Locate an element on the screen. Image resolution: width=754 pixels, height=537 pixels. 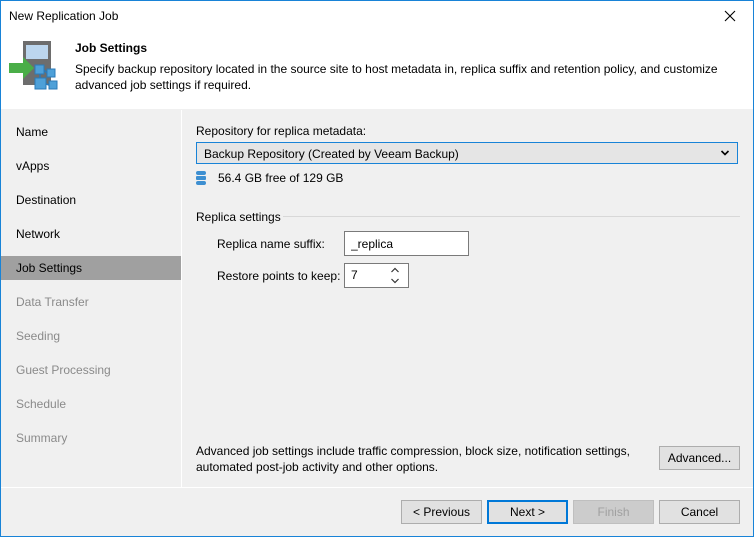
stepper-buttons is located at coordinates (395, 276).